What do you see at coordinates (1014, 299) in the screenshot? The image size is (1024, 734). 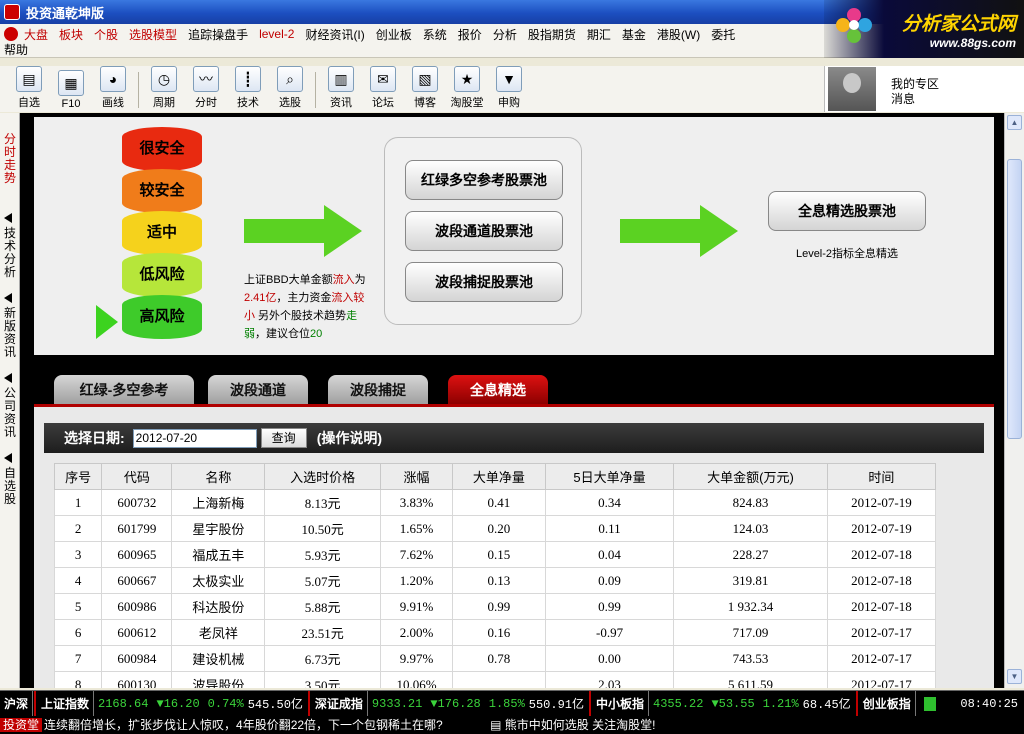 I see `scroll-thumb` at bounding box center [1014, 299].